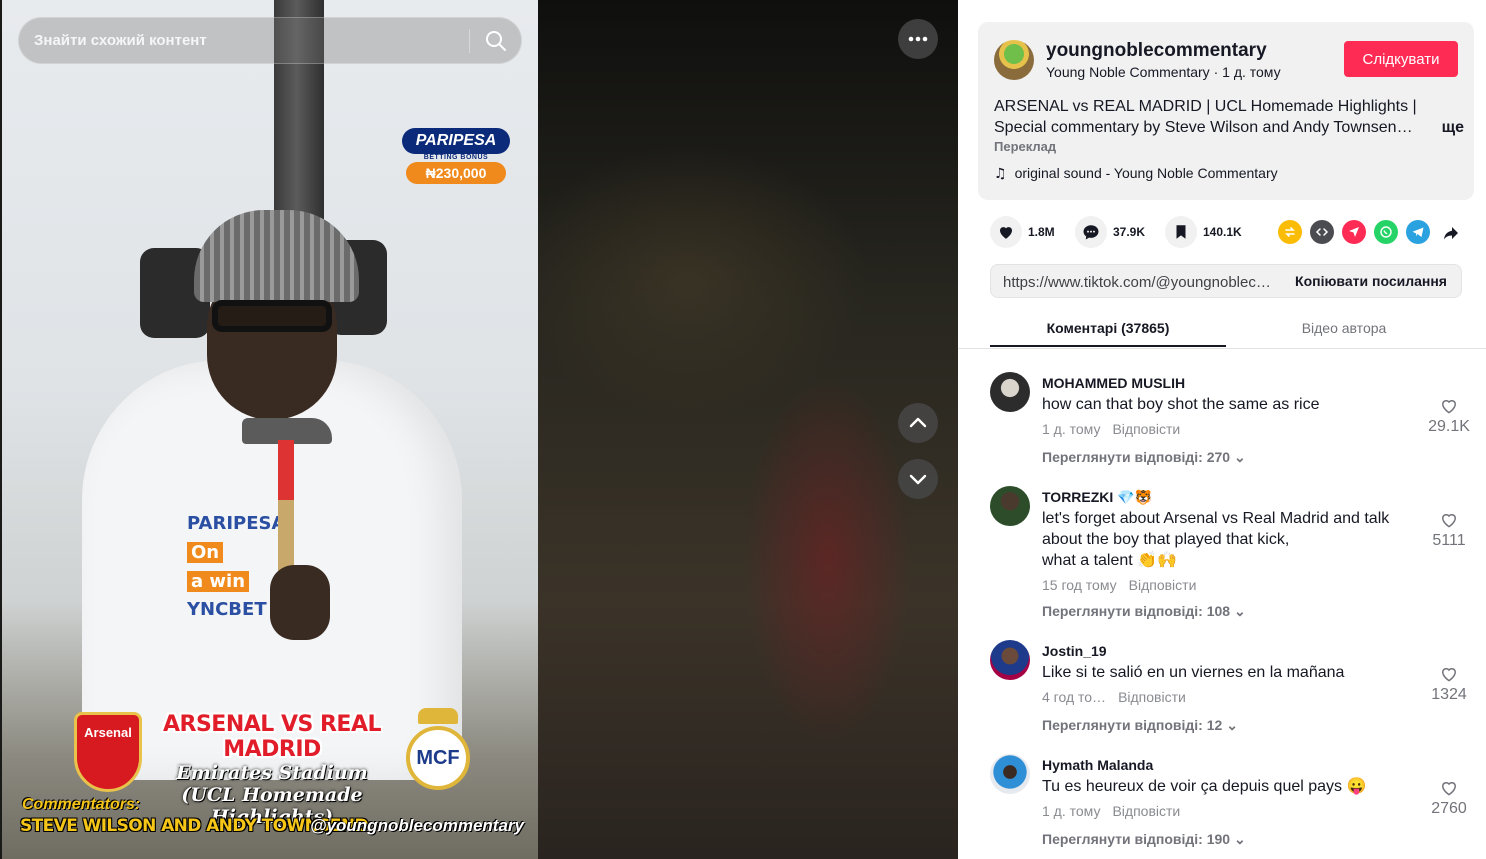 This screenshot has height=859, width=1486. What do you see at coordinates (218, 581) in the screenshot?
I see `hoodie-print-line2: a win` at bounding box center [218, 581].